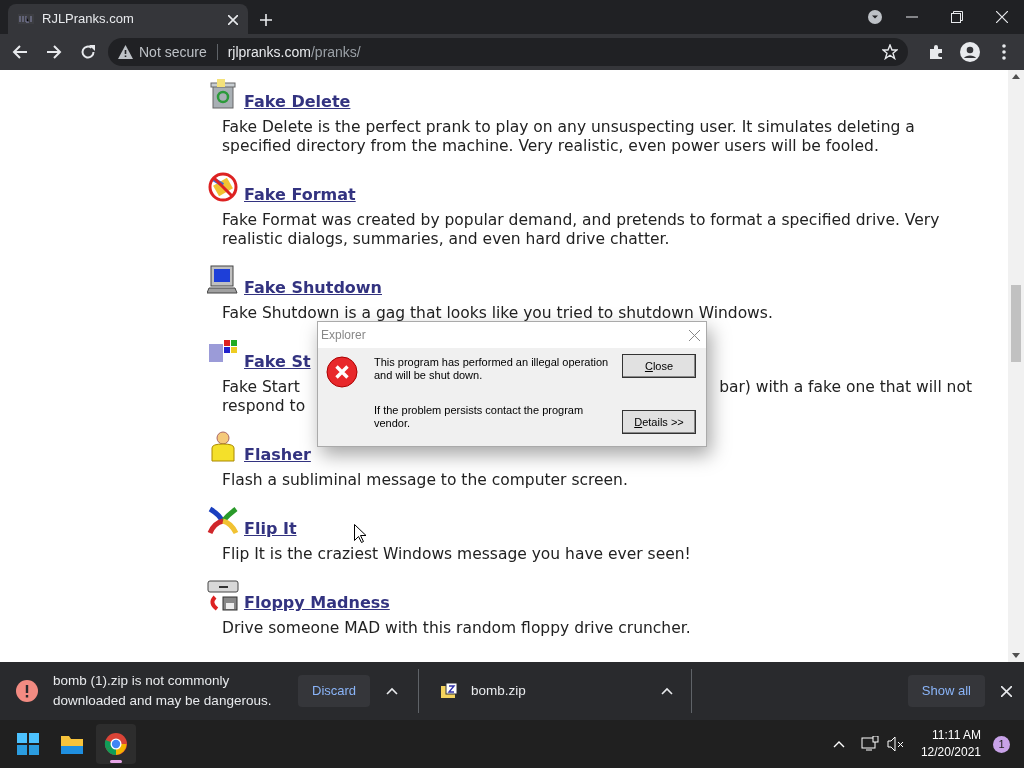 Image resolution: width=1024 pixels, height=768 pixels. I want to click on prank-link: Floppy Madness, so click(317, 603).